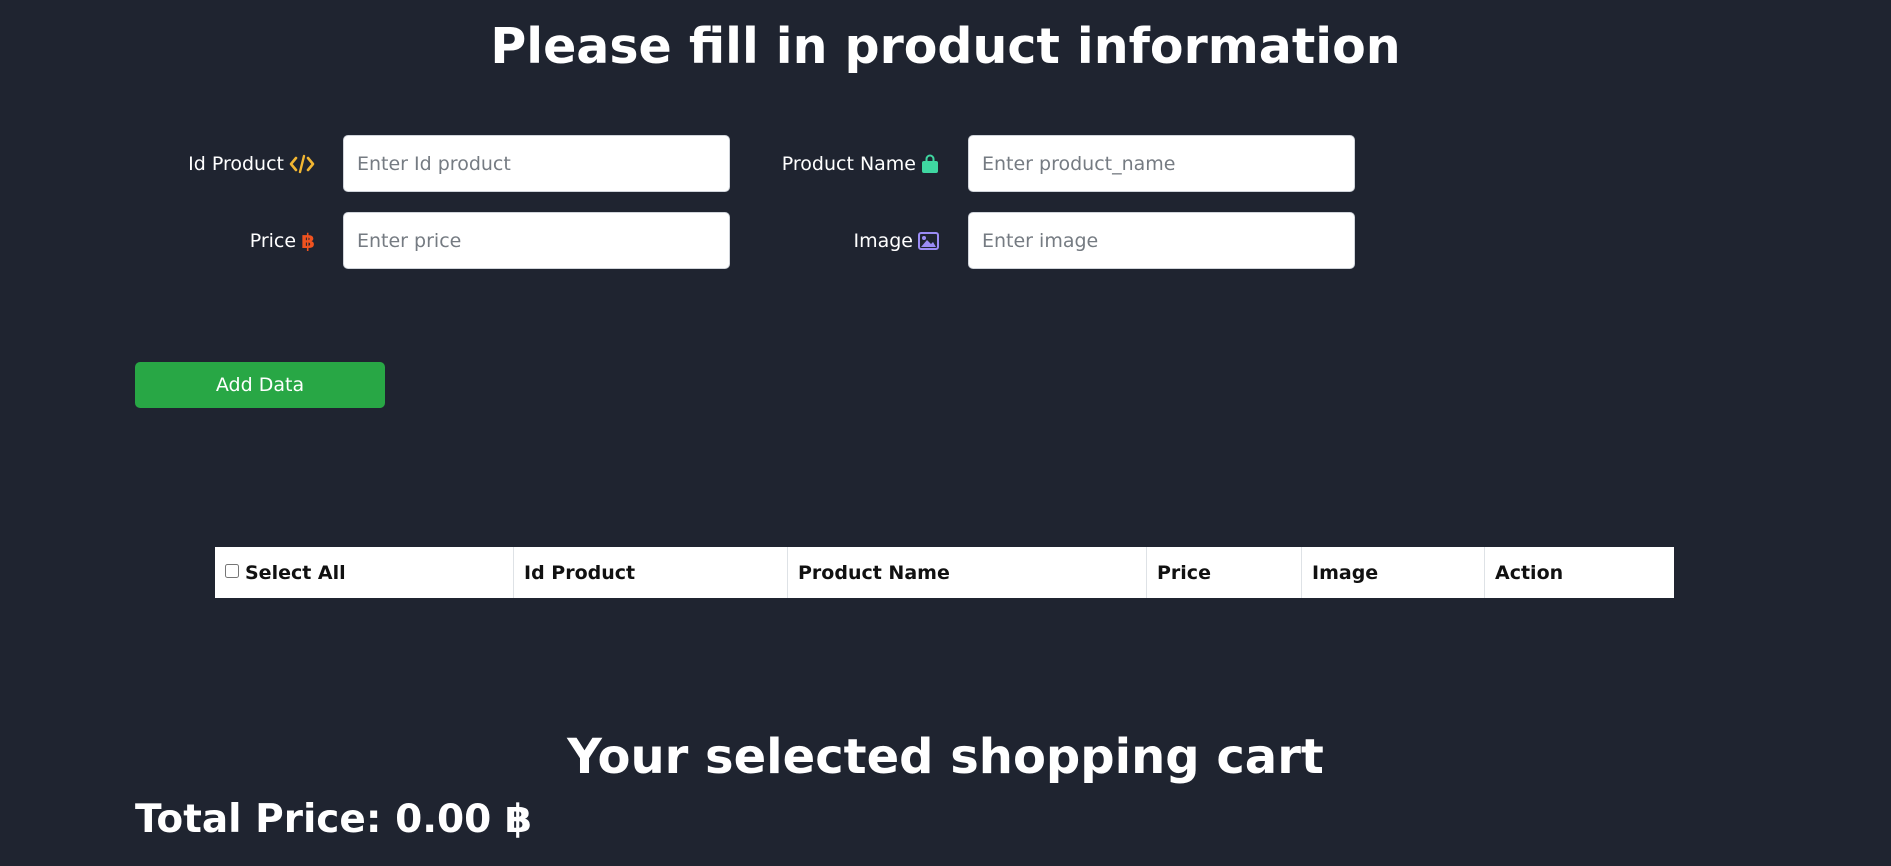  What do you see at coordinates (295, 572) in the screenshot?
I see `select-all-label: Select All` at bounding box center [295, 572].